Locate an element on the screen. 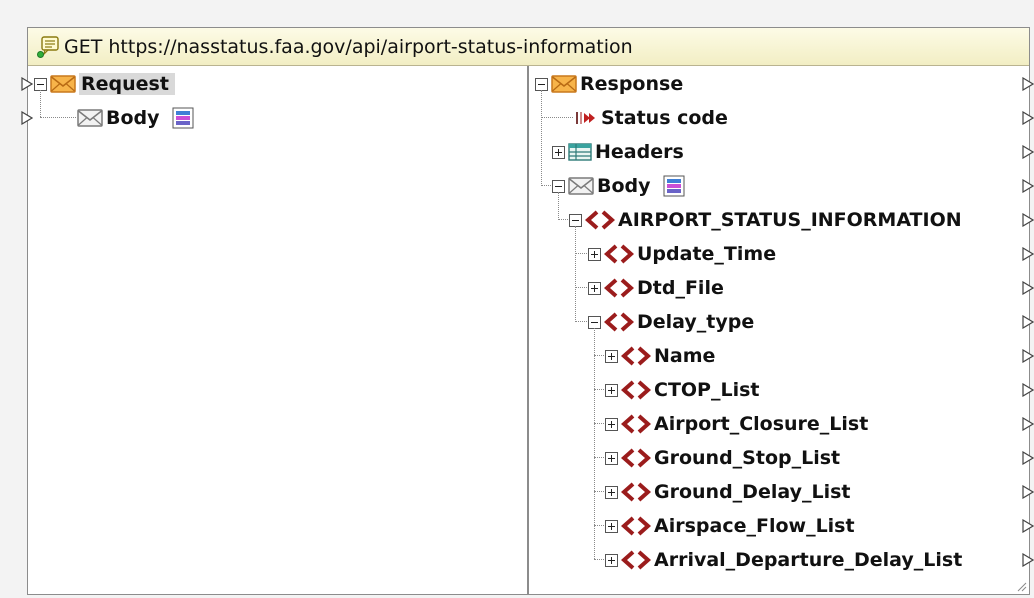 The image size is (1034, 598). request-label: Request is located at coordinates (127, 84).